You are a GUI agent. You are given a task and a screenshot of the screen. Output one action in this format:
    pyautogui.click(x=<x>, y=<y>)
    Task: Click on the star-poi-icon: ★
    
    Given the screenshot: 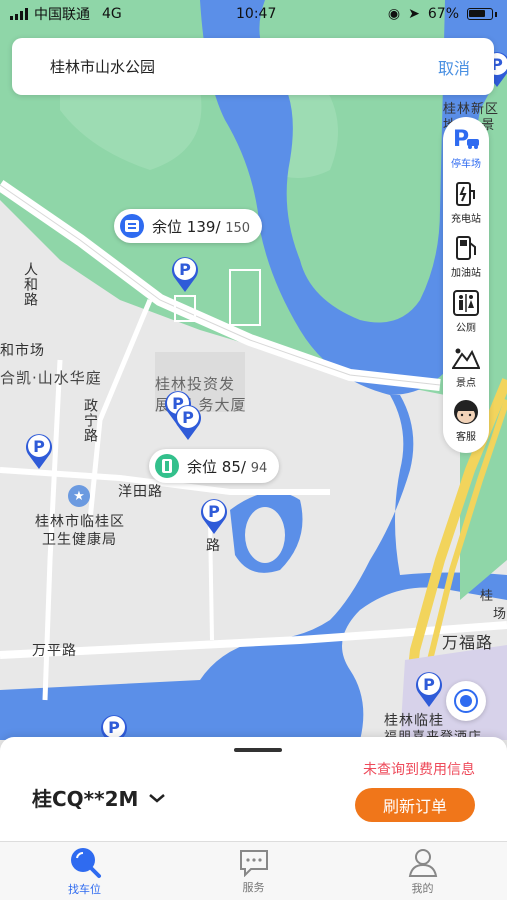 What is the action you would take?
    pyautogui.click(x=79, y=496)
    